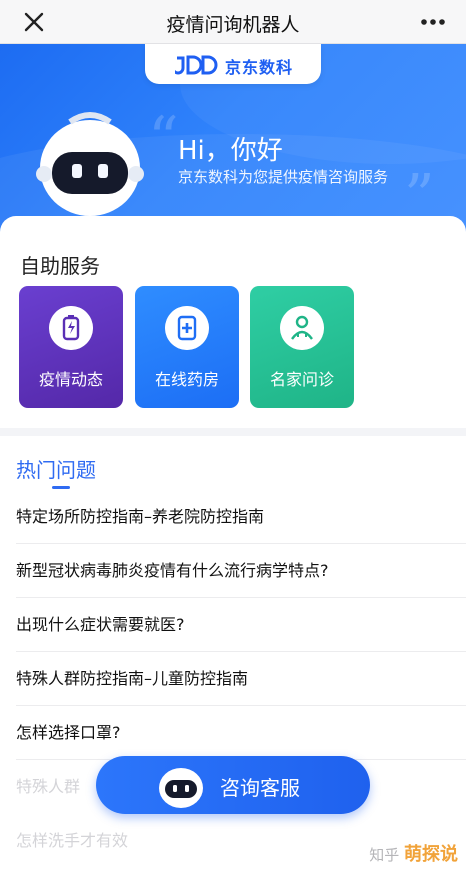 The image size is (466, 874). What do you see at coordinates (187, 328) in the screenshot?
I see `medical-kit-icon` at bounding box center [187, 328].